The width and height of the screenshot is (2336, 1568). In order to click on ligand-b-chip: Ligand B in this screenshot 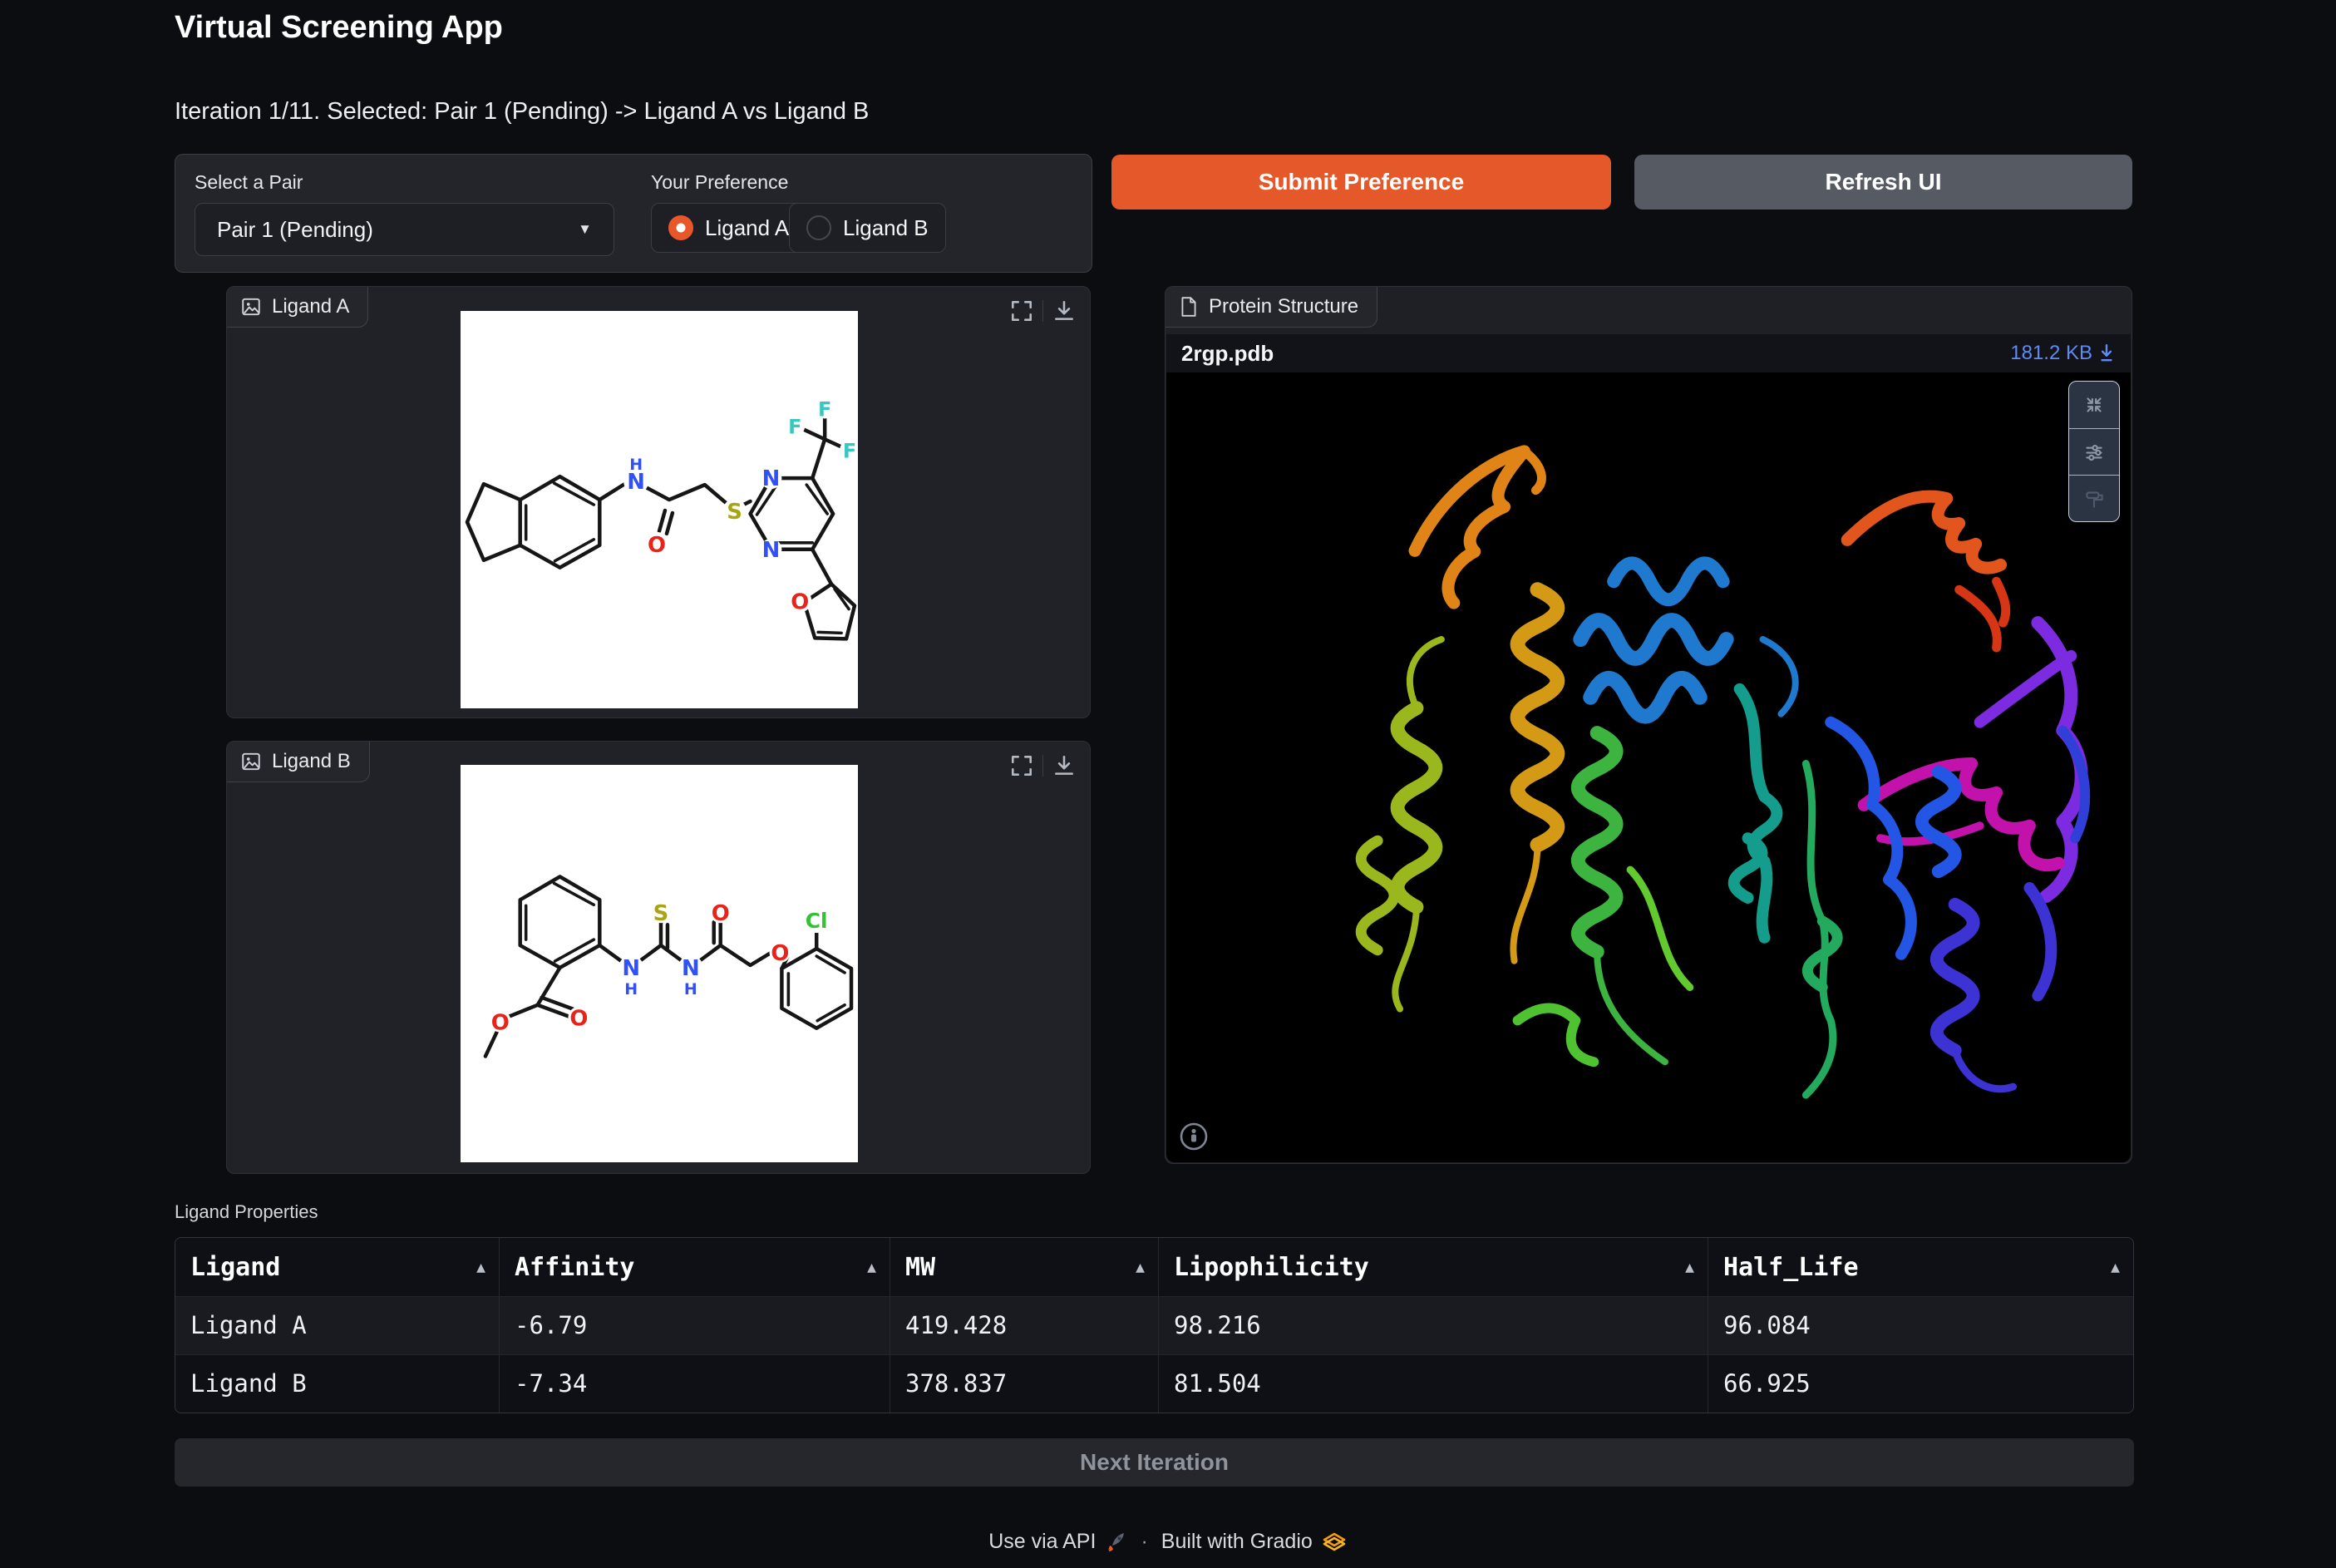, I will do `click(298, 762)`.